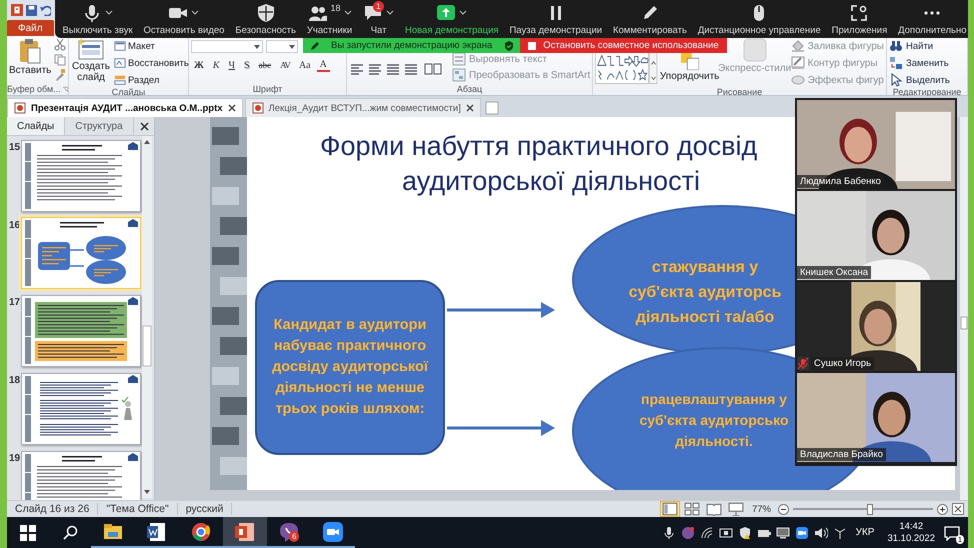  What do you see at coordinates (623, 45) in the screenshot?
I see `stop-share-button: Остановить совместное использование` at bounding box center [623, 45].